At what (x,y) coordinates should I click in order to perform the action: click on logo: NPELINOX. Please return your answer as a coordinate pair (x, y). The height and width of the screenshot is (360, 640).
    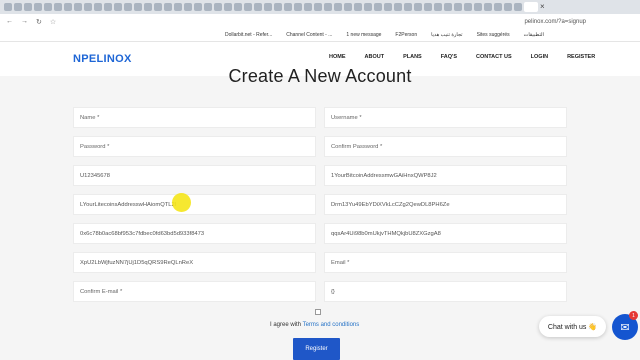
    Looking at the image, I should click on (102, 59).